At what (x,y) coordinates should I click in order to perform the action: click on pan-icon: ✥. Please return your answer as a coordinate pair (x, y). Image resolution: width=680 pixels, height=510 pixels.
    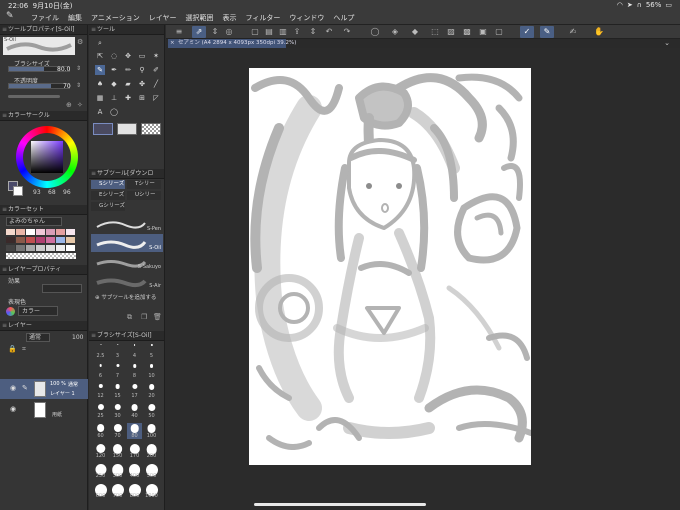
    Looking at the image, I should click on (128, 56).